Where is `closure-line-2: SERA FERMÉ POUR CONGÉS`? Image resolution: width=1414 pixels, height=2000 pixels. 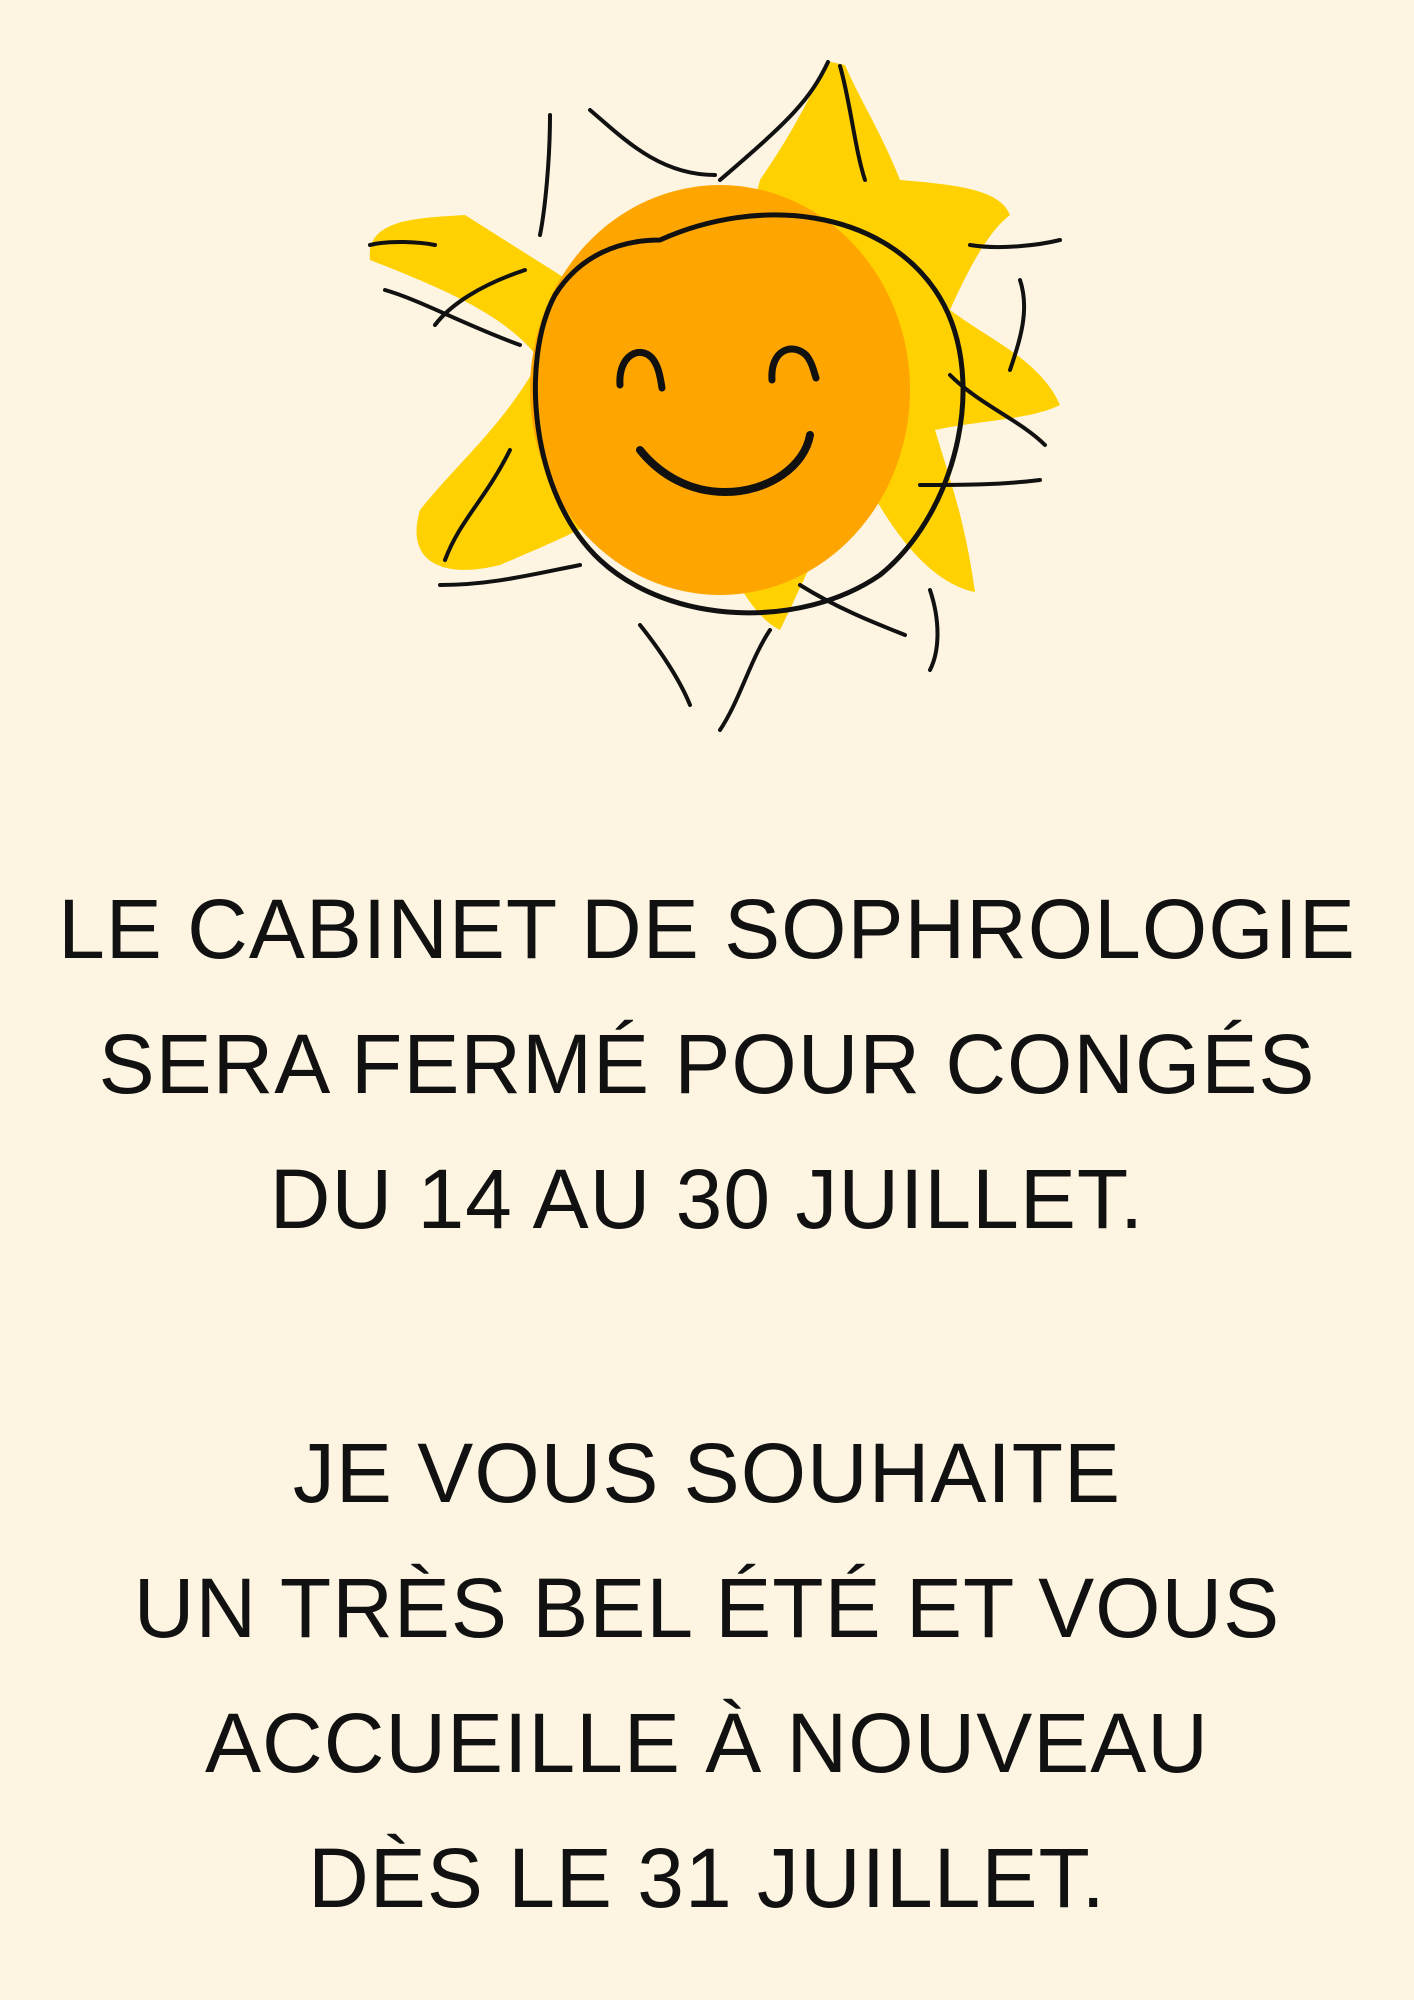 closure-line-2: SERA FERMÉ POUR CONGÉS is located at coordinates (707, 1064).